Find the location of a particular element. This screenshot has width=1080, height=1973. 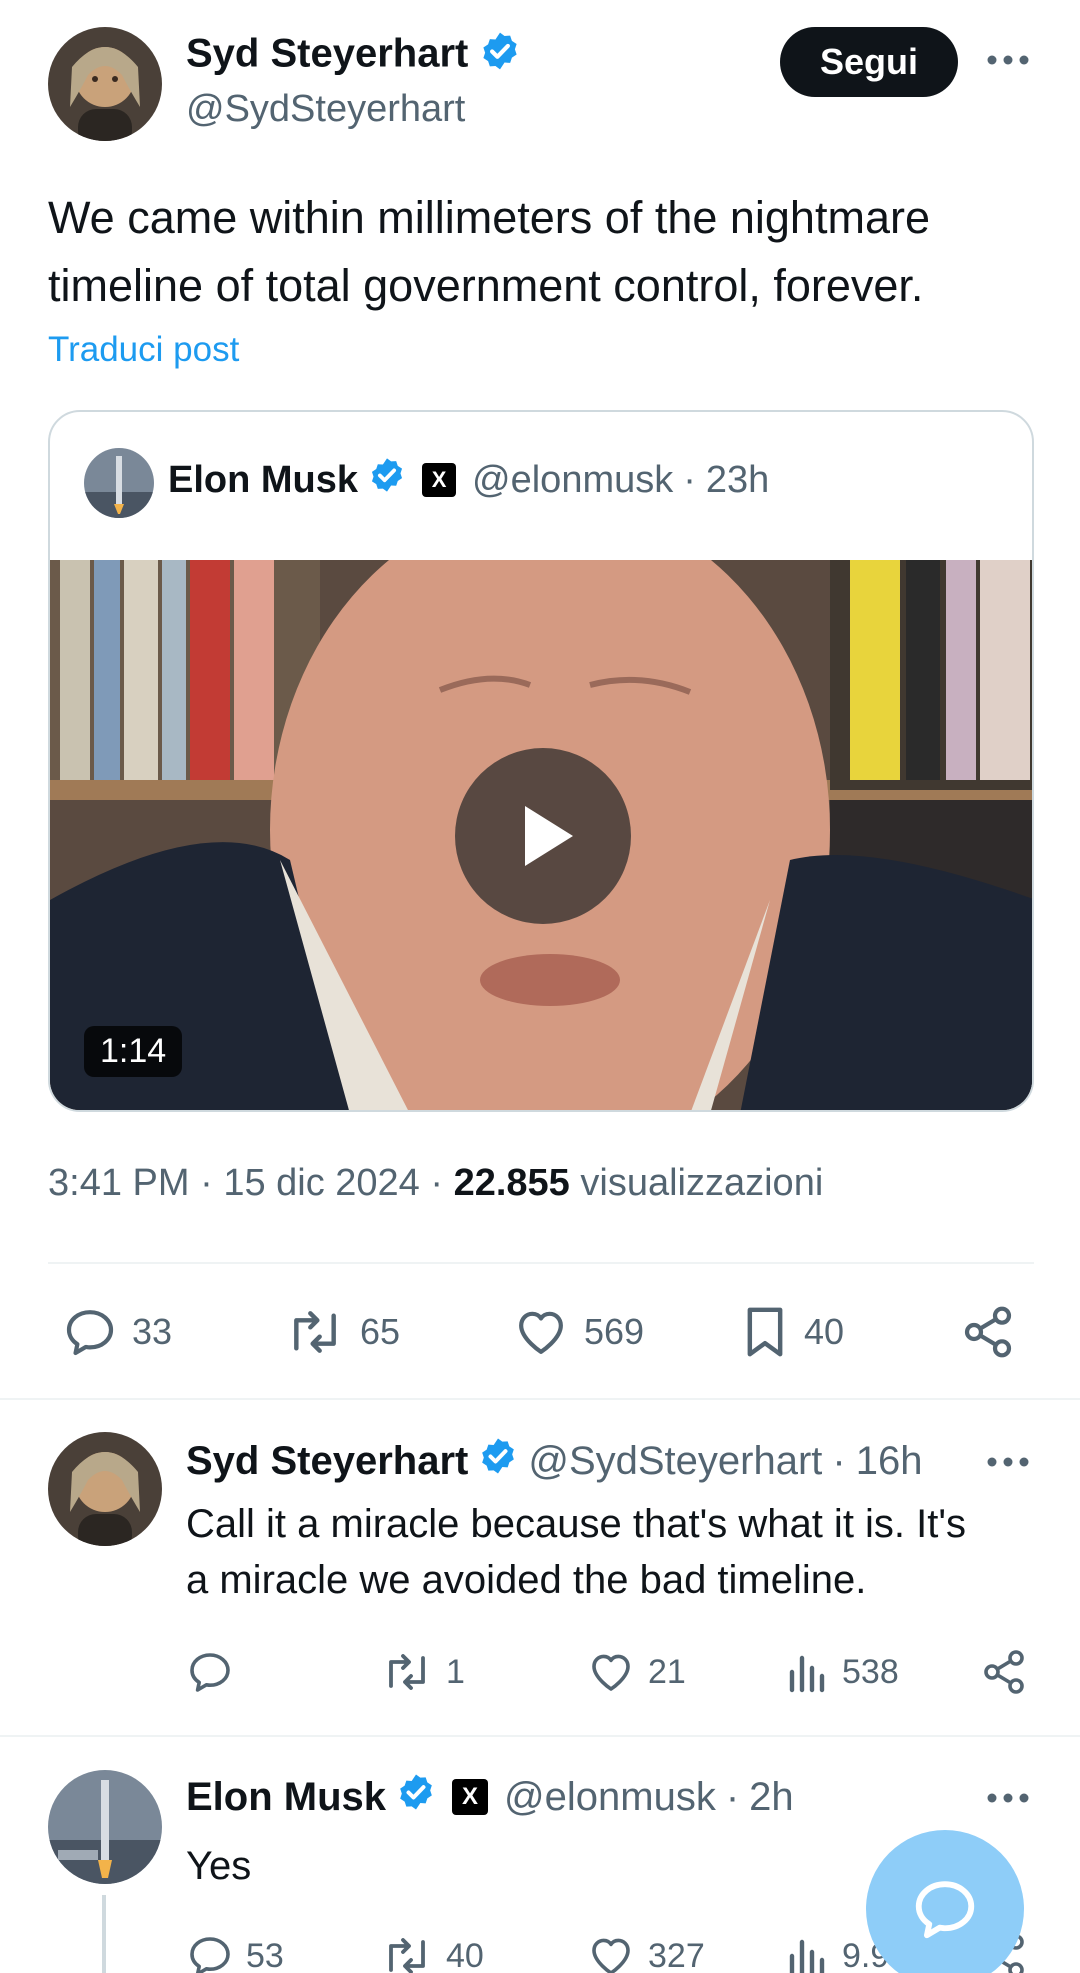

bookmark-count: 40 is located at coordinates (824, 1331).